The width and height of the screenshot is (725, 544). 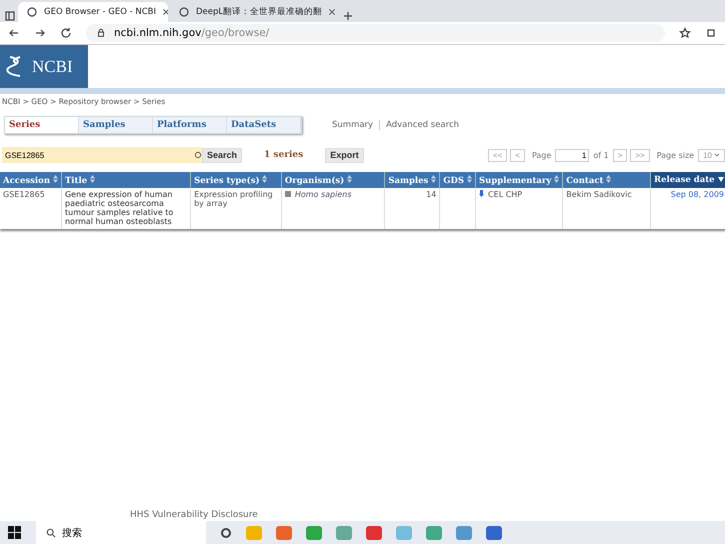 What do you see at coordinates (318, 194) in the screenshot?
I see `organism-link: Homo sapiens` at bounding box center [318, 194].